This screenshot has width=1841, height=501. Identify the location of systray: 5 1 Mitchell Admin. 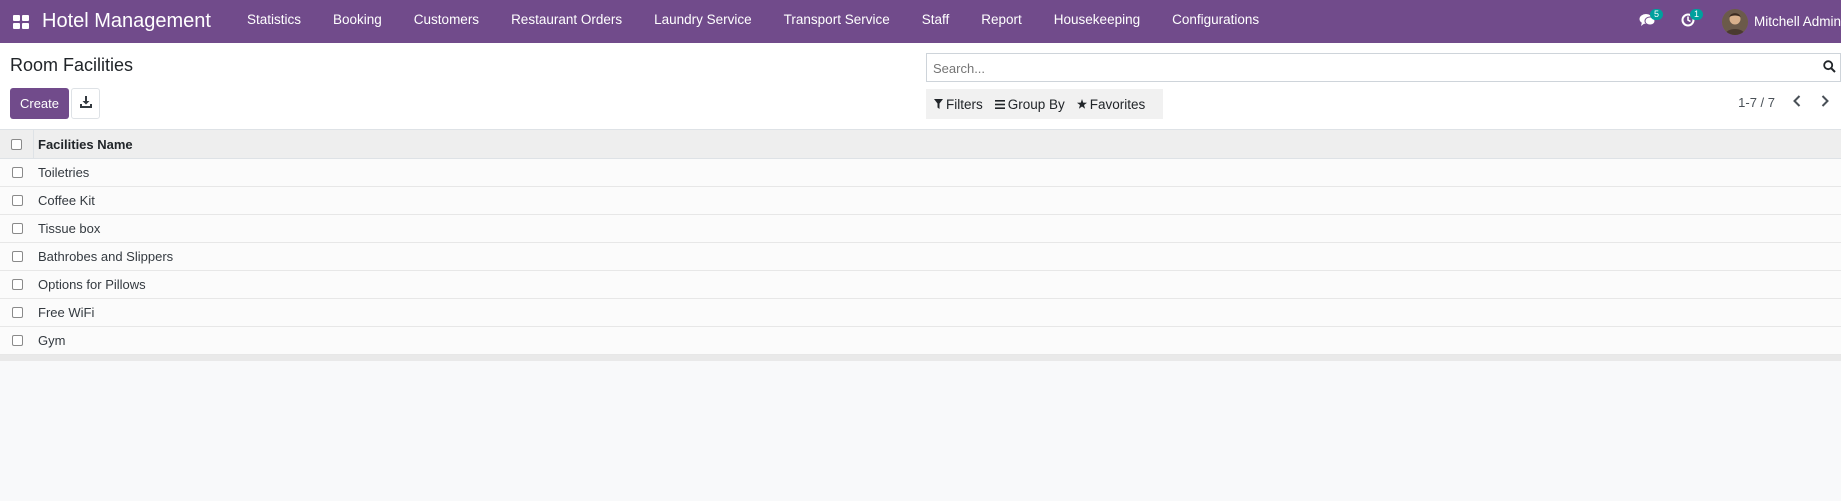
(1734, 21).